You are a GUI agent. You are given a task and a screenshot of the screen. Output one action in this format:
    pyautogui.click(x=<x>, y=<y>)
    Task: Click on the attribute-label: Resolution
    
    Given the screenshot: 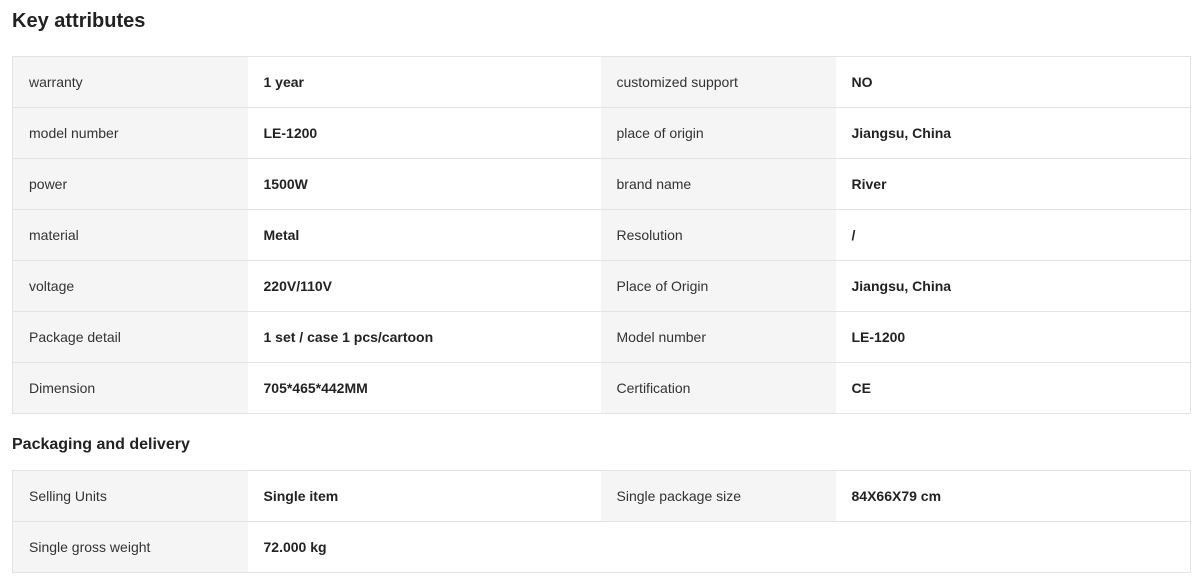 What is the action you would take?
    pyautogui.click(x=718, y=235)
    